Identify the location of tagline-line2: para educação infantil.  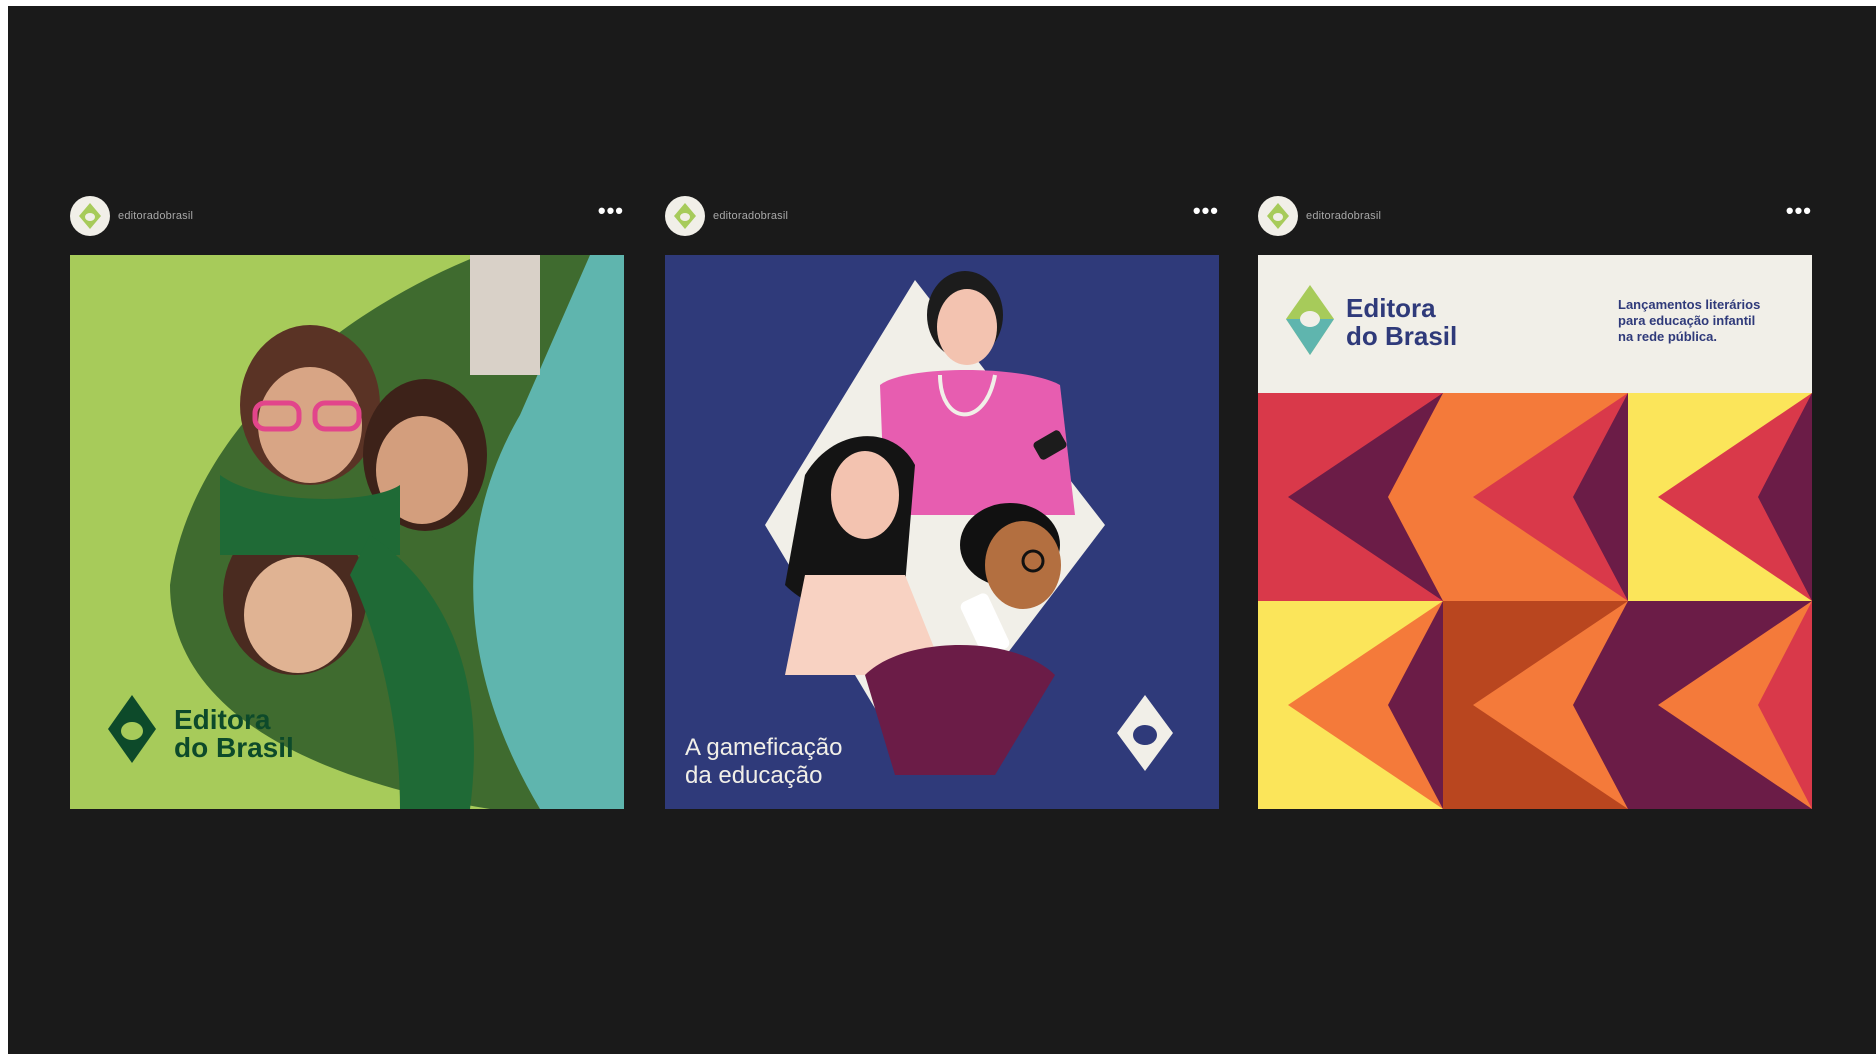
(1686, 320).